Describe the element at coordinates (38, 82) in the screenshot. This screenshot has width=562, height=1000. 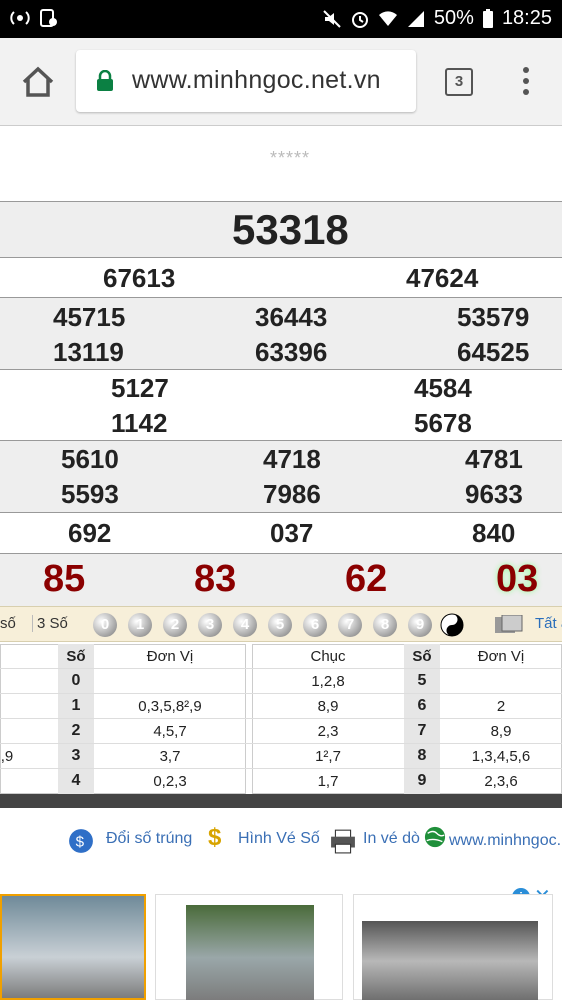
I see `home-icon` at that location.